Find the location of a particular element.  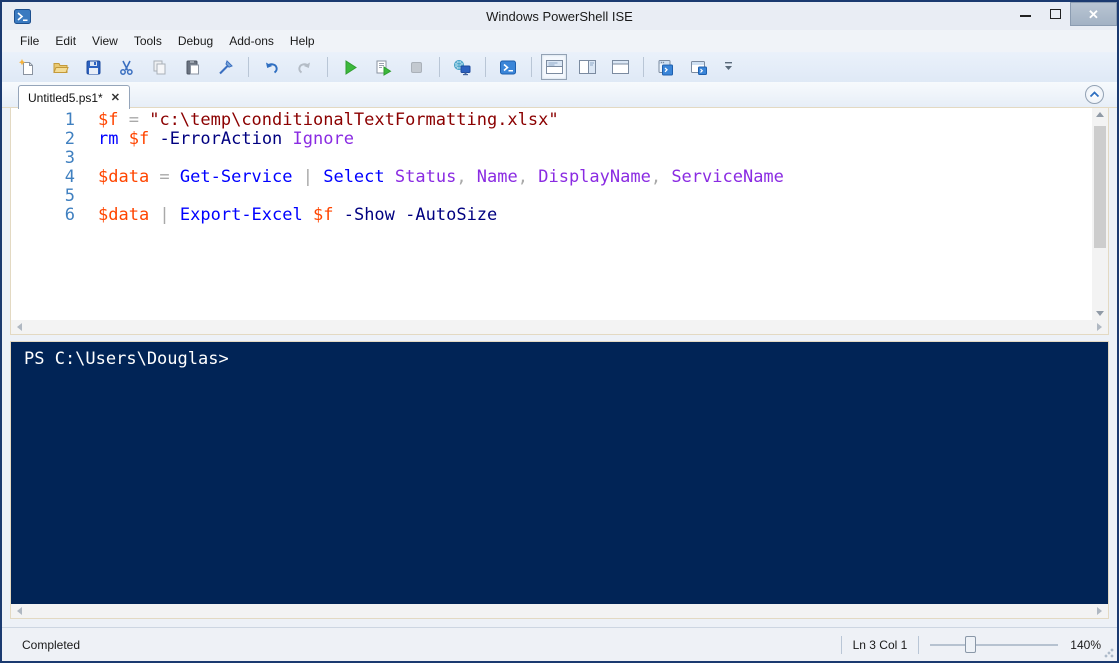

open-script-button is located at coordinates (60, 67).